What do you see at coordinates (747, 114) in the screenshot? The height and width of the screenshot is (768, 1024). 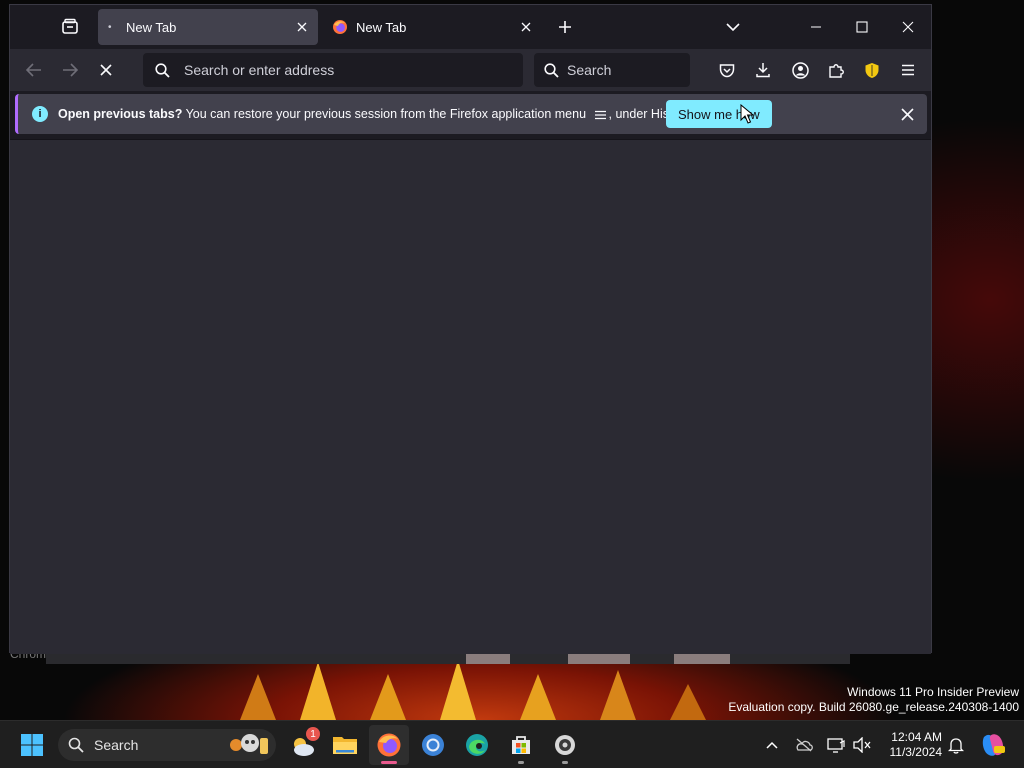 I see `mouse-cursor-icon` at bounding box center [747, 114].